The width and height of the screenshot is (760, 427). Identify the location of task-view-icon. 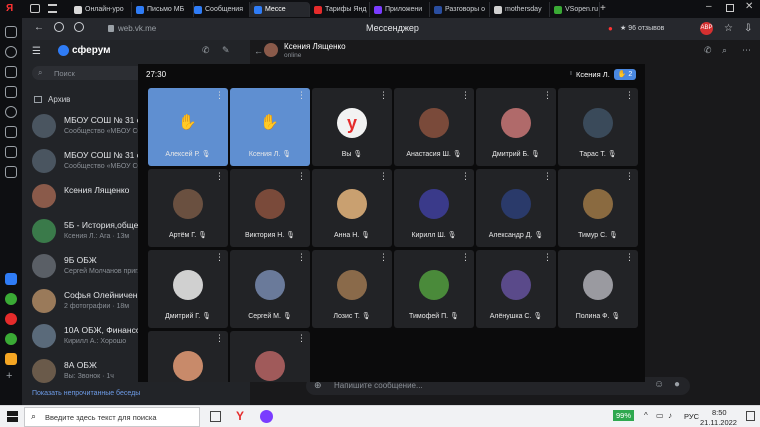
(215, 416).